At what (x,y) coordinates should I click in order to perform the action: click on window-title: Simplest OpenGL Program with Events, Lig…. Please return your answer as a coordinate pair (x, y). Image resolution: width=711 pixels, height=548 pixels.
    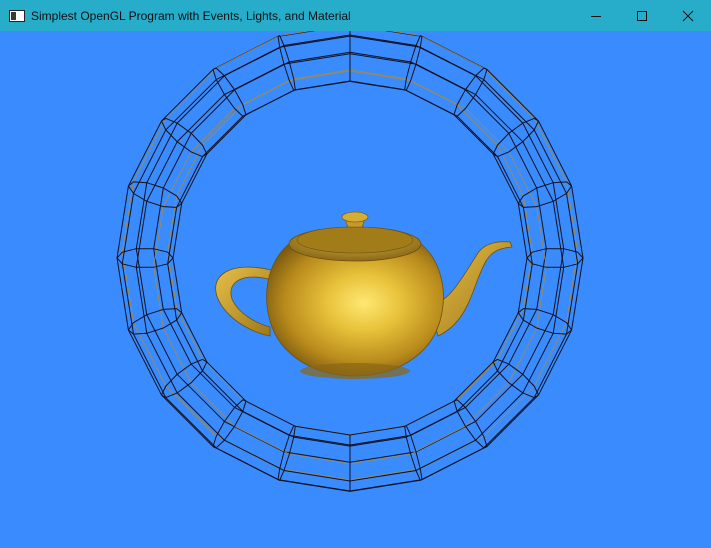
    Looking at the image, I should click on (191, 15).